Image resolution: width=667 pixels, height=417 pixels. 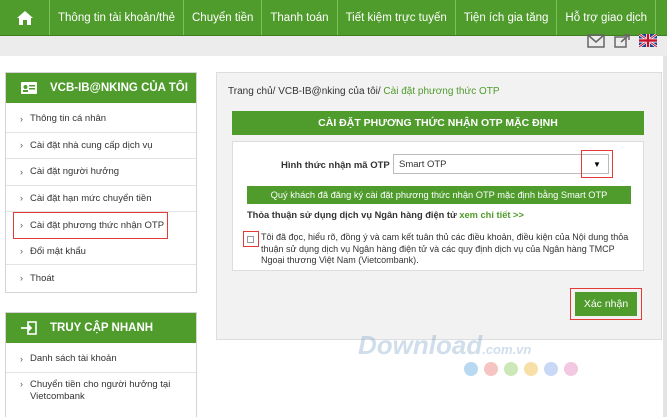 I want to click on nav-transfer: Chuyển tiền, so click(x=223, y=17).